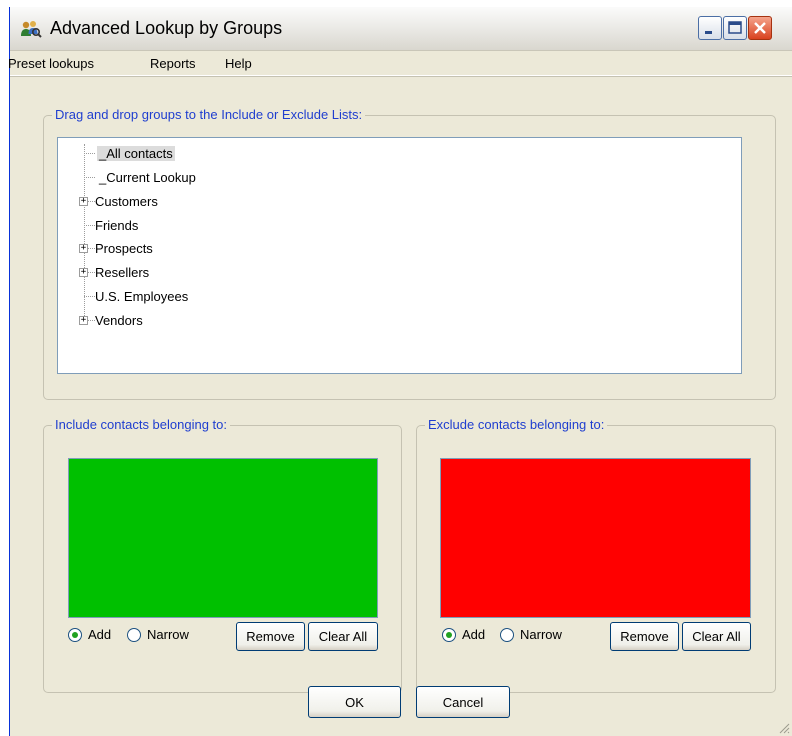 This screenshot has width=792, height=736. Describe the element at coordinates (516, 424) in the screenshot. I see `exclude-legend: Exclude contacts belonging to:` at that location.